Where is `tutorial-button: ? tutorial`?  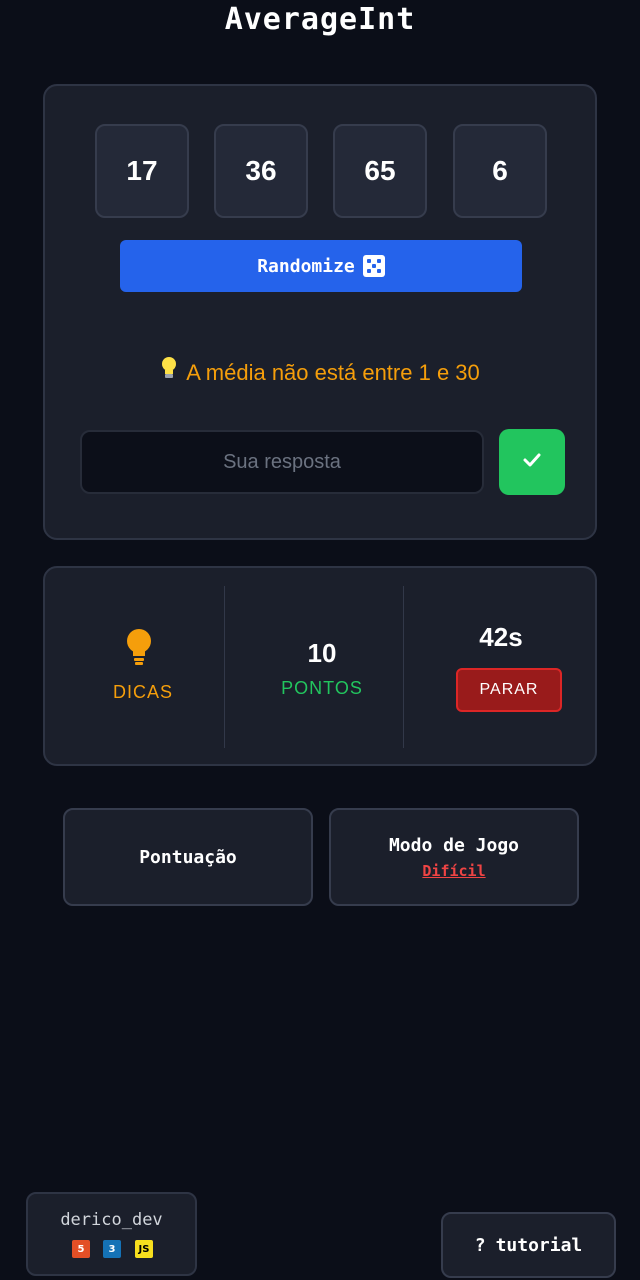
tutorial-button: ? tutorial is located at coordinates (528, 1245).